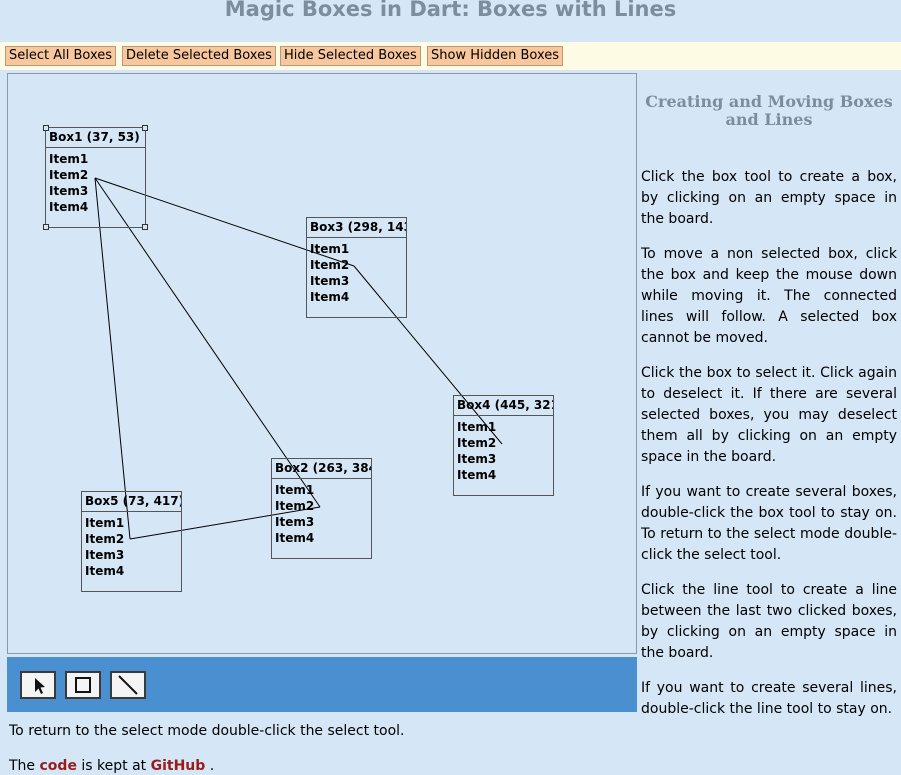 The image size is (901, 775). I want to click on box-title: Box4 (445, 321), so click(503, 406).